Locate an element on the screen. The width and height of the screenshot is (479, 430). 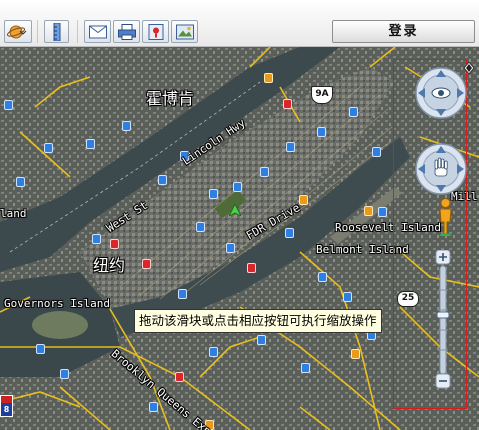
planet-menu-button is located at coordinates (18, 31).